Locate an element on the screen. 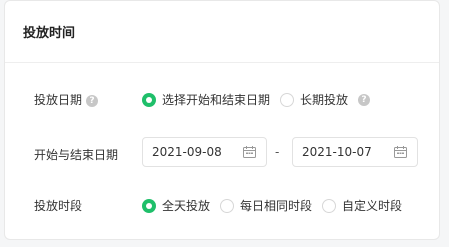 This screenshot has width=449, height=247. delivery-date-label: 投放日期? is located at coordinates (66, 99).